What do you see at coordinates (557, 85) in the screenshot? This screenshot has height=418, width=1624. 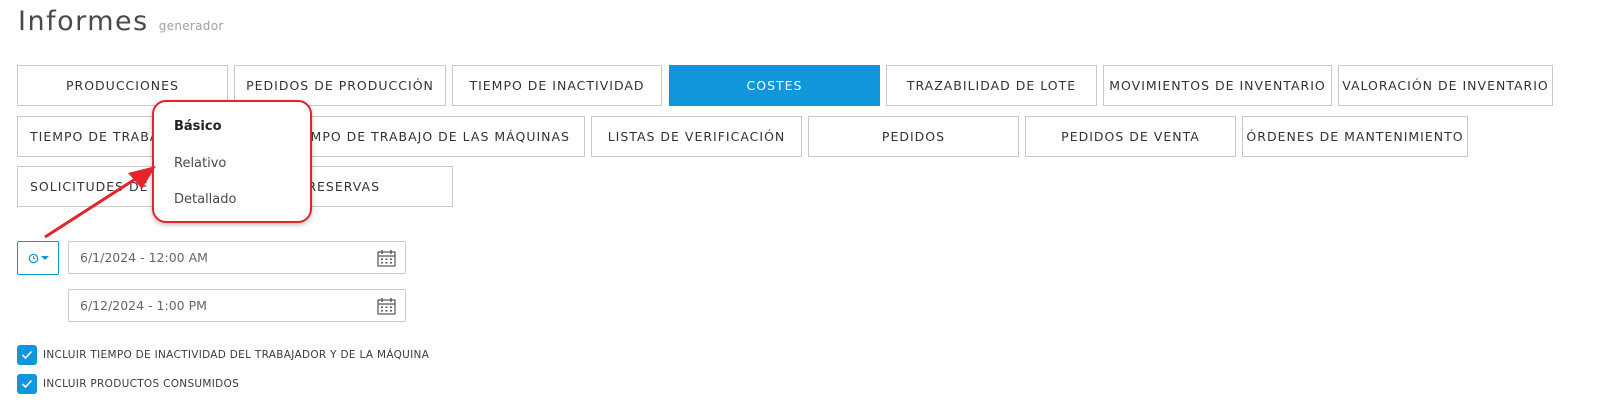 I see `tab-tiempo-de-inactividad: TIEMPO DE INACTIVIDAD` at bounding box center [557, 85].